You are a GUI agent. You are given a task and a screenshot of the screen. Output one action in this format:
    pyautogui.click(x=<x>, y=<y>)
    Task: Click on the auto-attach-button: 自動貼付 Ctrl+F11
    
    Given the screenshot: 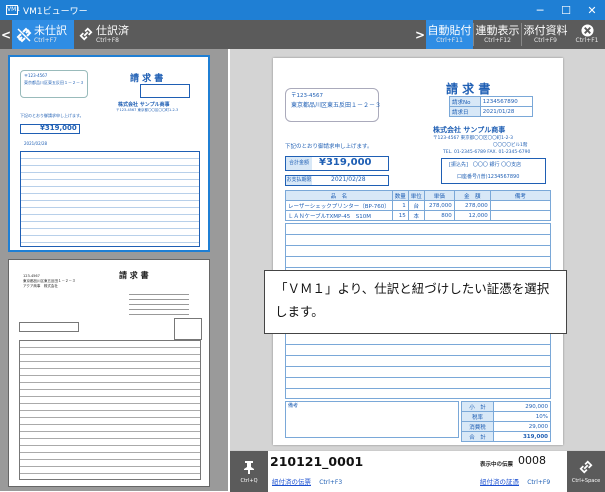 What is the action you would take?
    pyautogui.click(x=449, y=34)
    